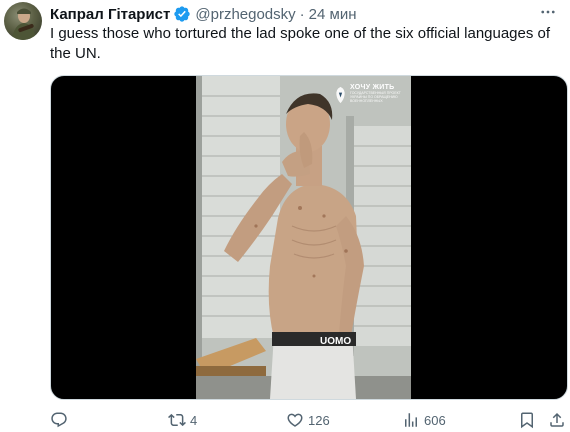 The image size is (570, 432). I want to click on views-icon, so click(411, 420).